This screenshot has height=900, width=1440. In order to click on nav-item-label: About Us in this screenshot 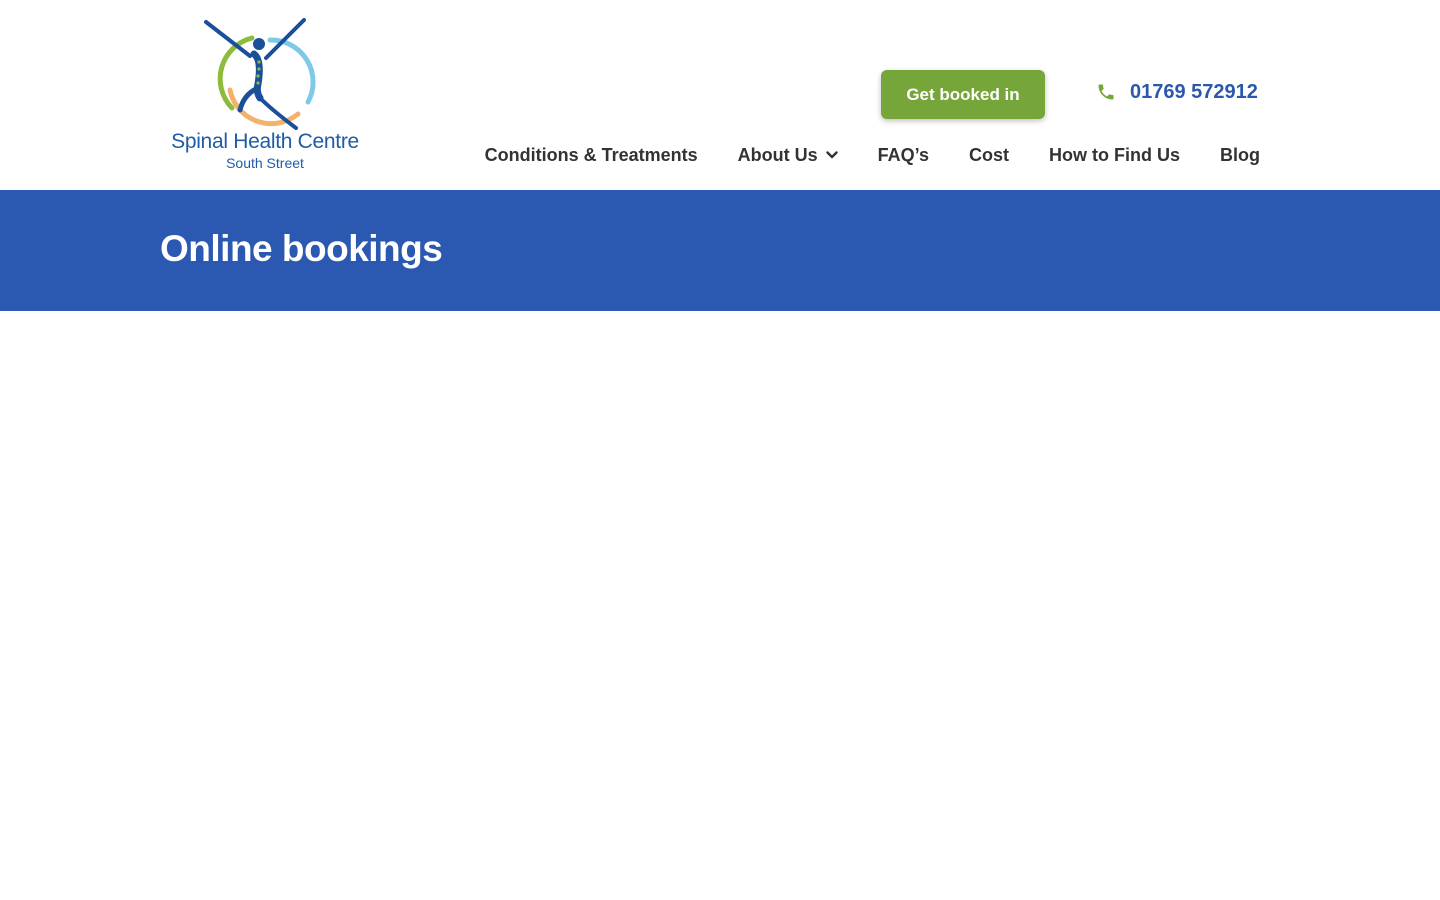, I will do `click(777, 154)`.